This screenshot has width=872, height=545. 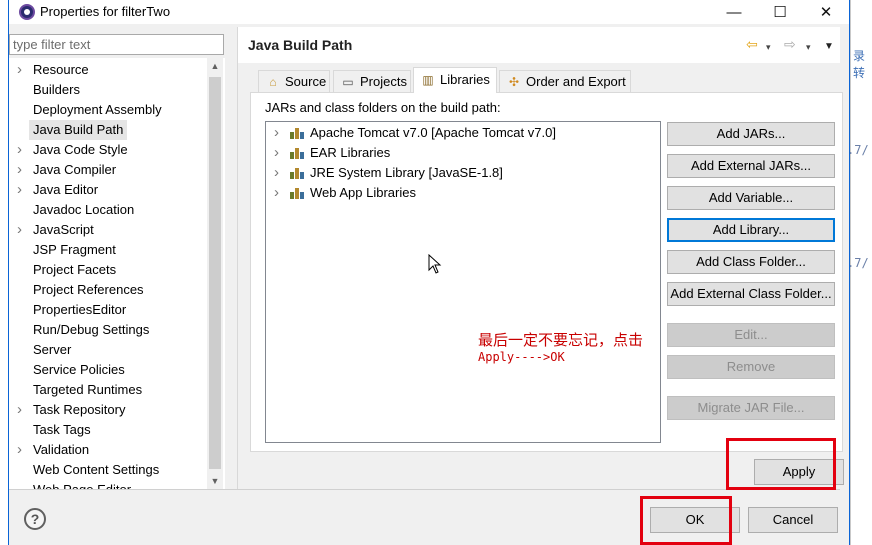 I want to click on tab-order-and-export: ✣ Order and Export, so click(x=565, y=81).